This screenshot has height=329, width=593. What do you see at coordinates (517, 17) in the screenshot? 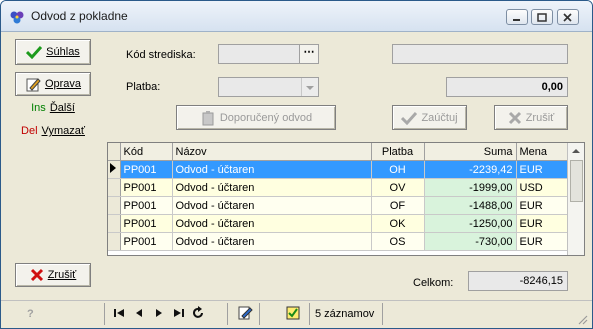
I see `minimize-button` at bounding box center [517, 17].